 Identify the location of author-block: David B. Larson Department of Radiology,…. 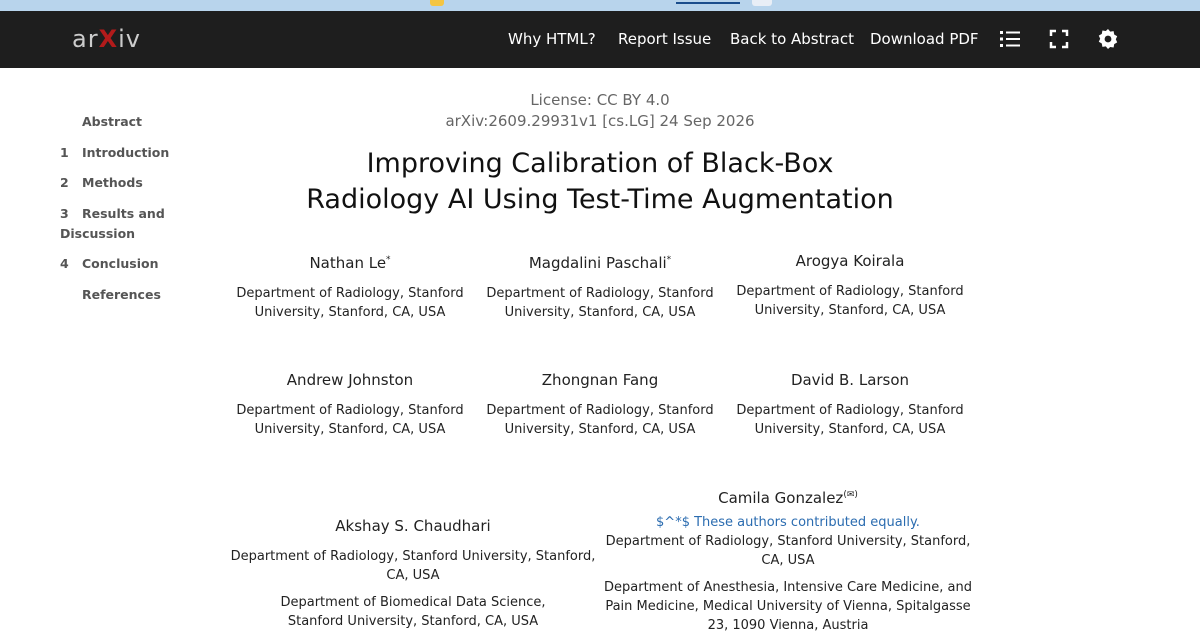
(850, 405).